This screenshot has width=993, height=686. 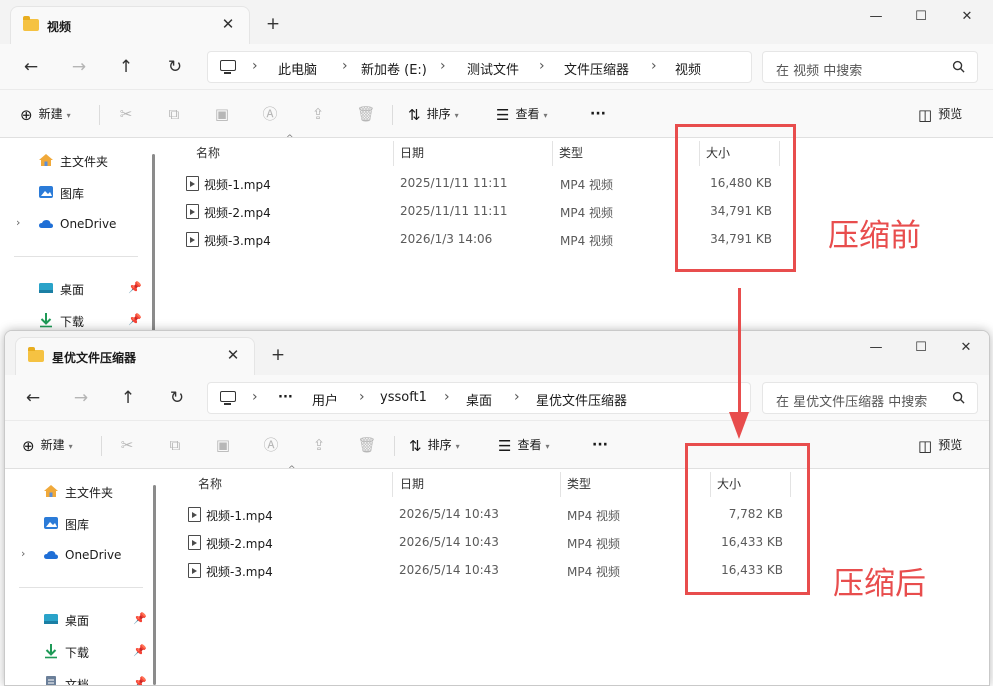 I want to click on command-bar: ⊕ 新建 ▾ ✂ ⧉ ▣ Ⓐ ⇪ 🗑 ⇅ 排序 ▾ ☰ 查看 ▾ ··· ◫ 预览, so click(x=496, y=114).